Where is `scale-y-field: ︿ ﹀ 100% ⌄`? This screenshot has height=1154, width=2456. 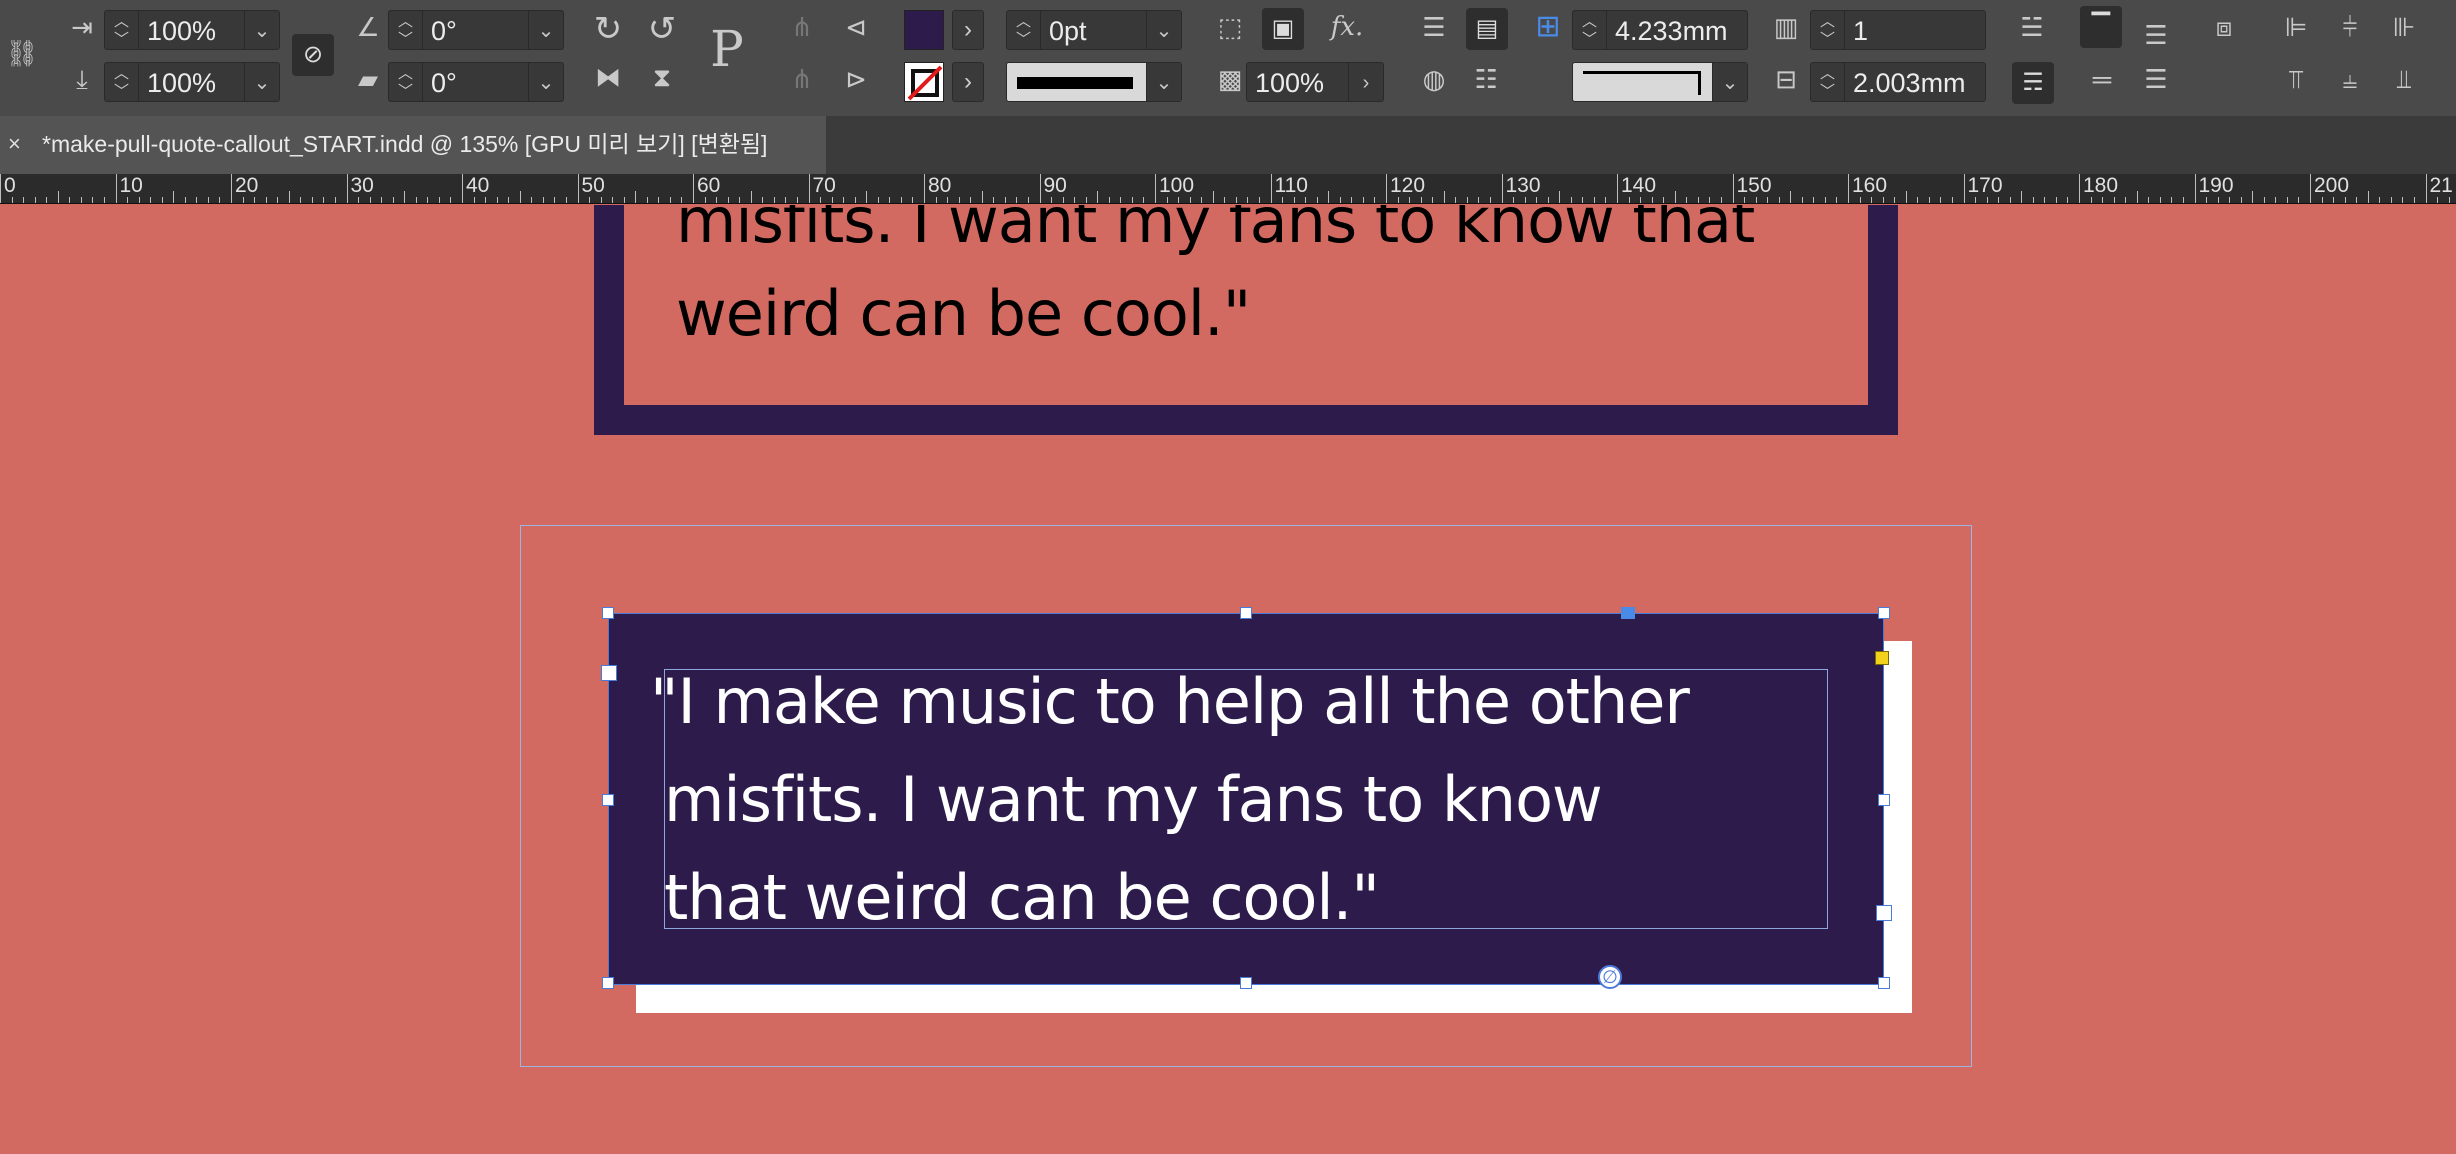
scale-y-field: ︿ ﹀ 100% ⌄ is located at coordinates (192, 82).